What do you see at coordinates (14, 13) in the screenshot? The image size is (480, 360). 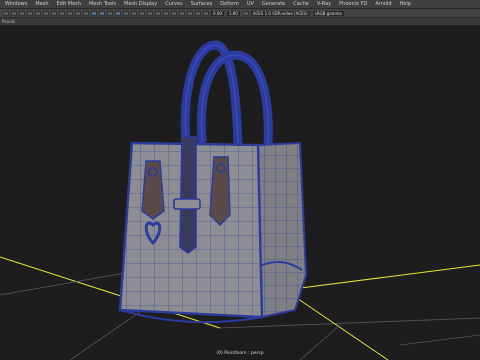 I see `camera-attributes-button` at bounding box center [14, 13].